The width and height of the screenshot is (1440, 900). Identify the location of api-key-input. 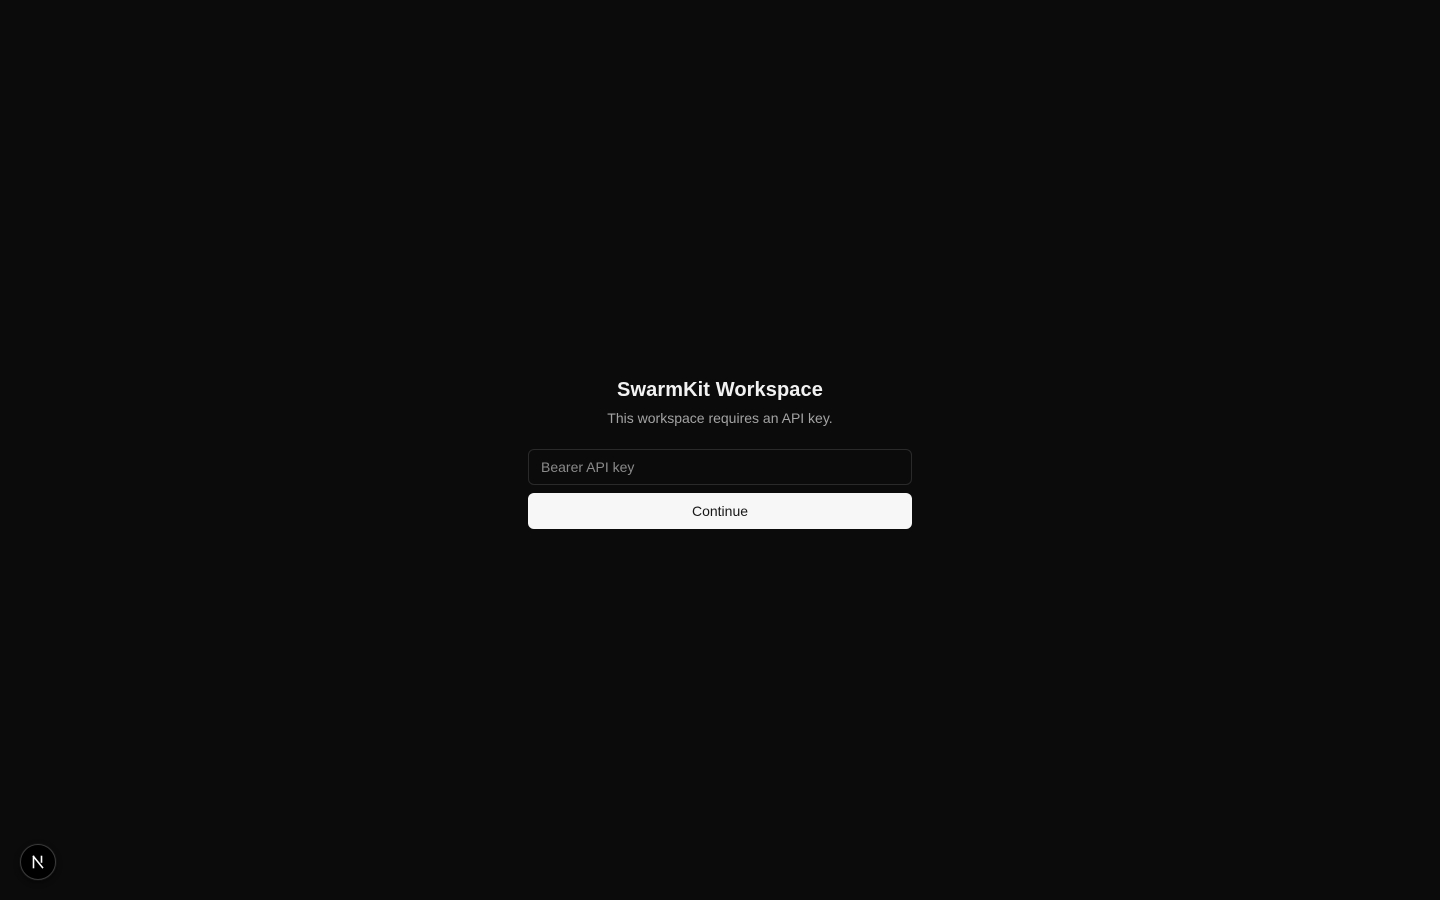
(720, 467).